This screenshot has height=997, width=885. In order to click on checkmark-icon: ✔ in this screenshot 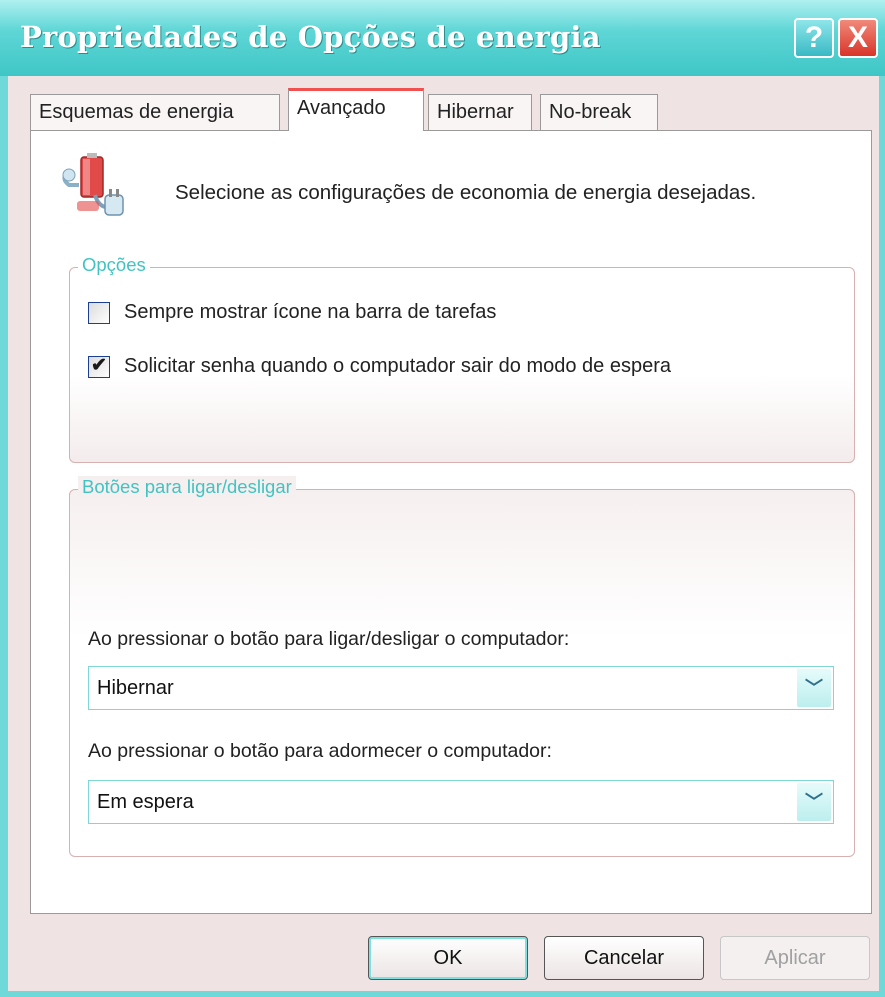, I will do `click(99, 365)`.